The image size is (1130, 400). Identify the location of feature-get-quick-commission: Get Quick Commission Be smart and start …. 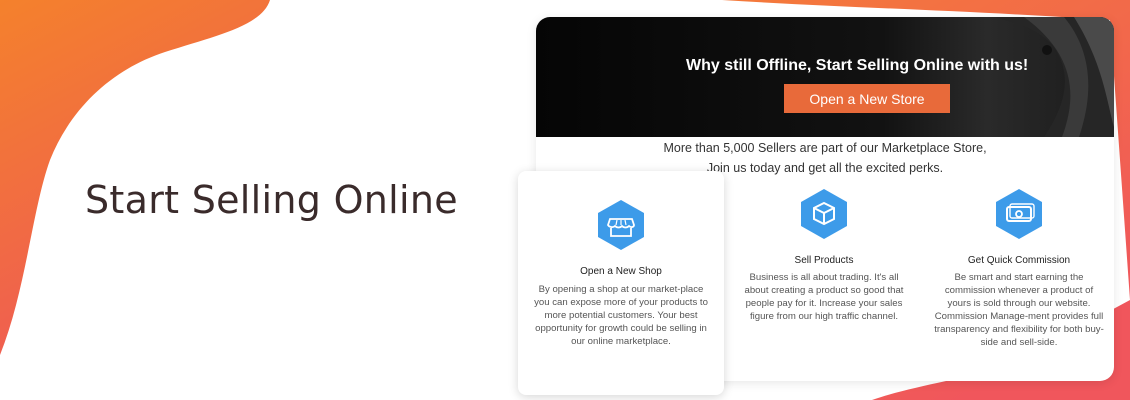
(1019, 268).